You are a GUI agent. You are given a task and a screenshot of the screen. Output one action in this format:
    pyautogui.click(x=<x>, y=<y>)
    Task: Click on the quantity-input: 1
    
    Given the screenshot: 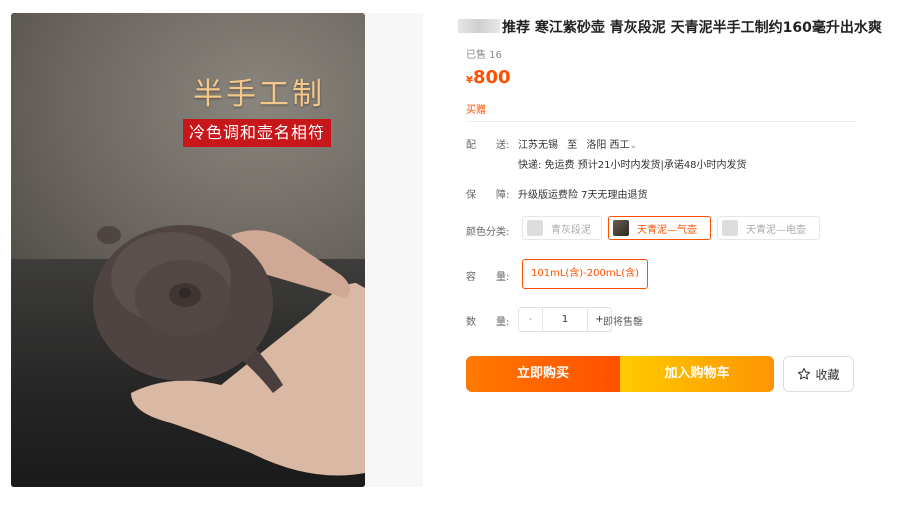 What is the action you would take?
    pyautogui.click(x=565, y=319)
    